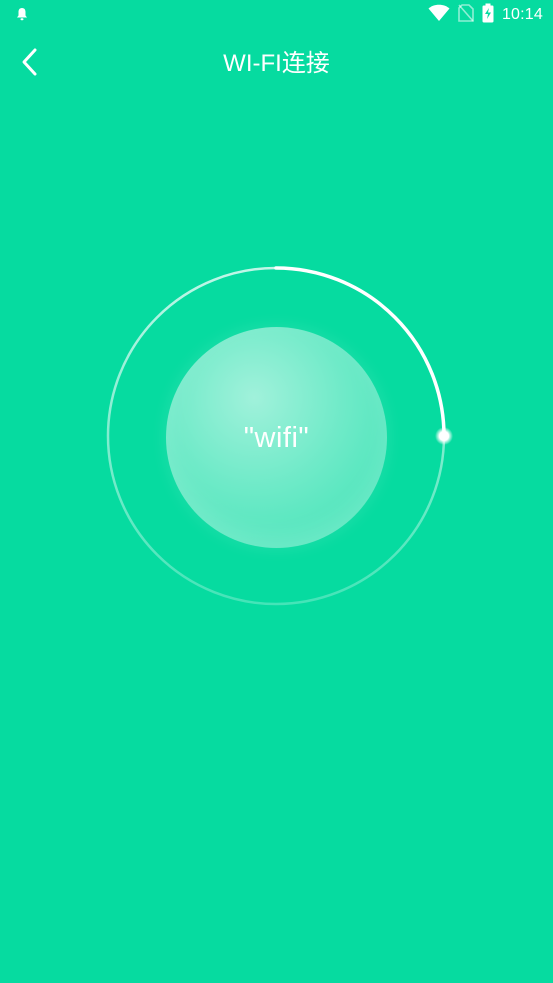 This screenshot has width=553, height=983. I want to click on status-time: 10:14, so click(522, 14).